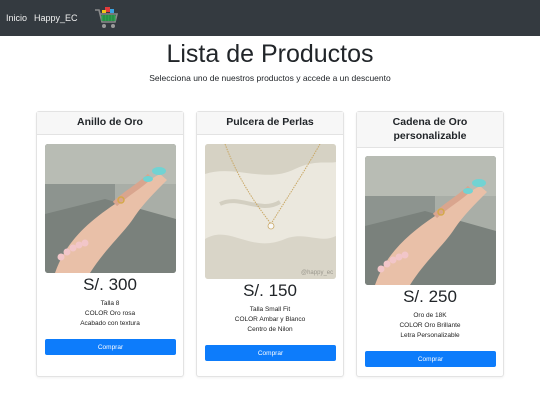 The image size is (540, 405). I want to click on detail-line: Talla 8, so click(110, 303).